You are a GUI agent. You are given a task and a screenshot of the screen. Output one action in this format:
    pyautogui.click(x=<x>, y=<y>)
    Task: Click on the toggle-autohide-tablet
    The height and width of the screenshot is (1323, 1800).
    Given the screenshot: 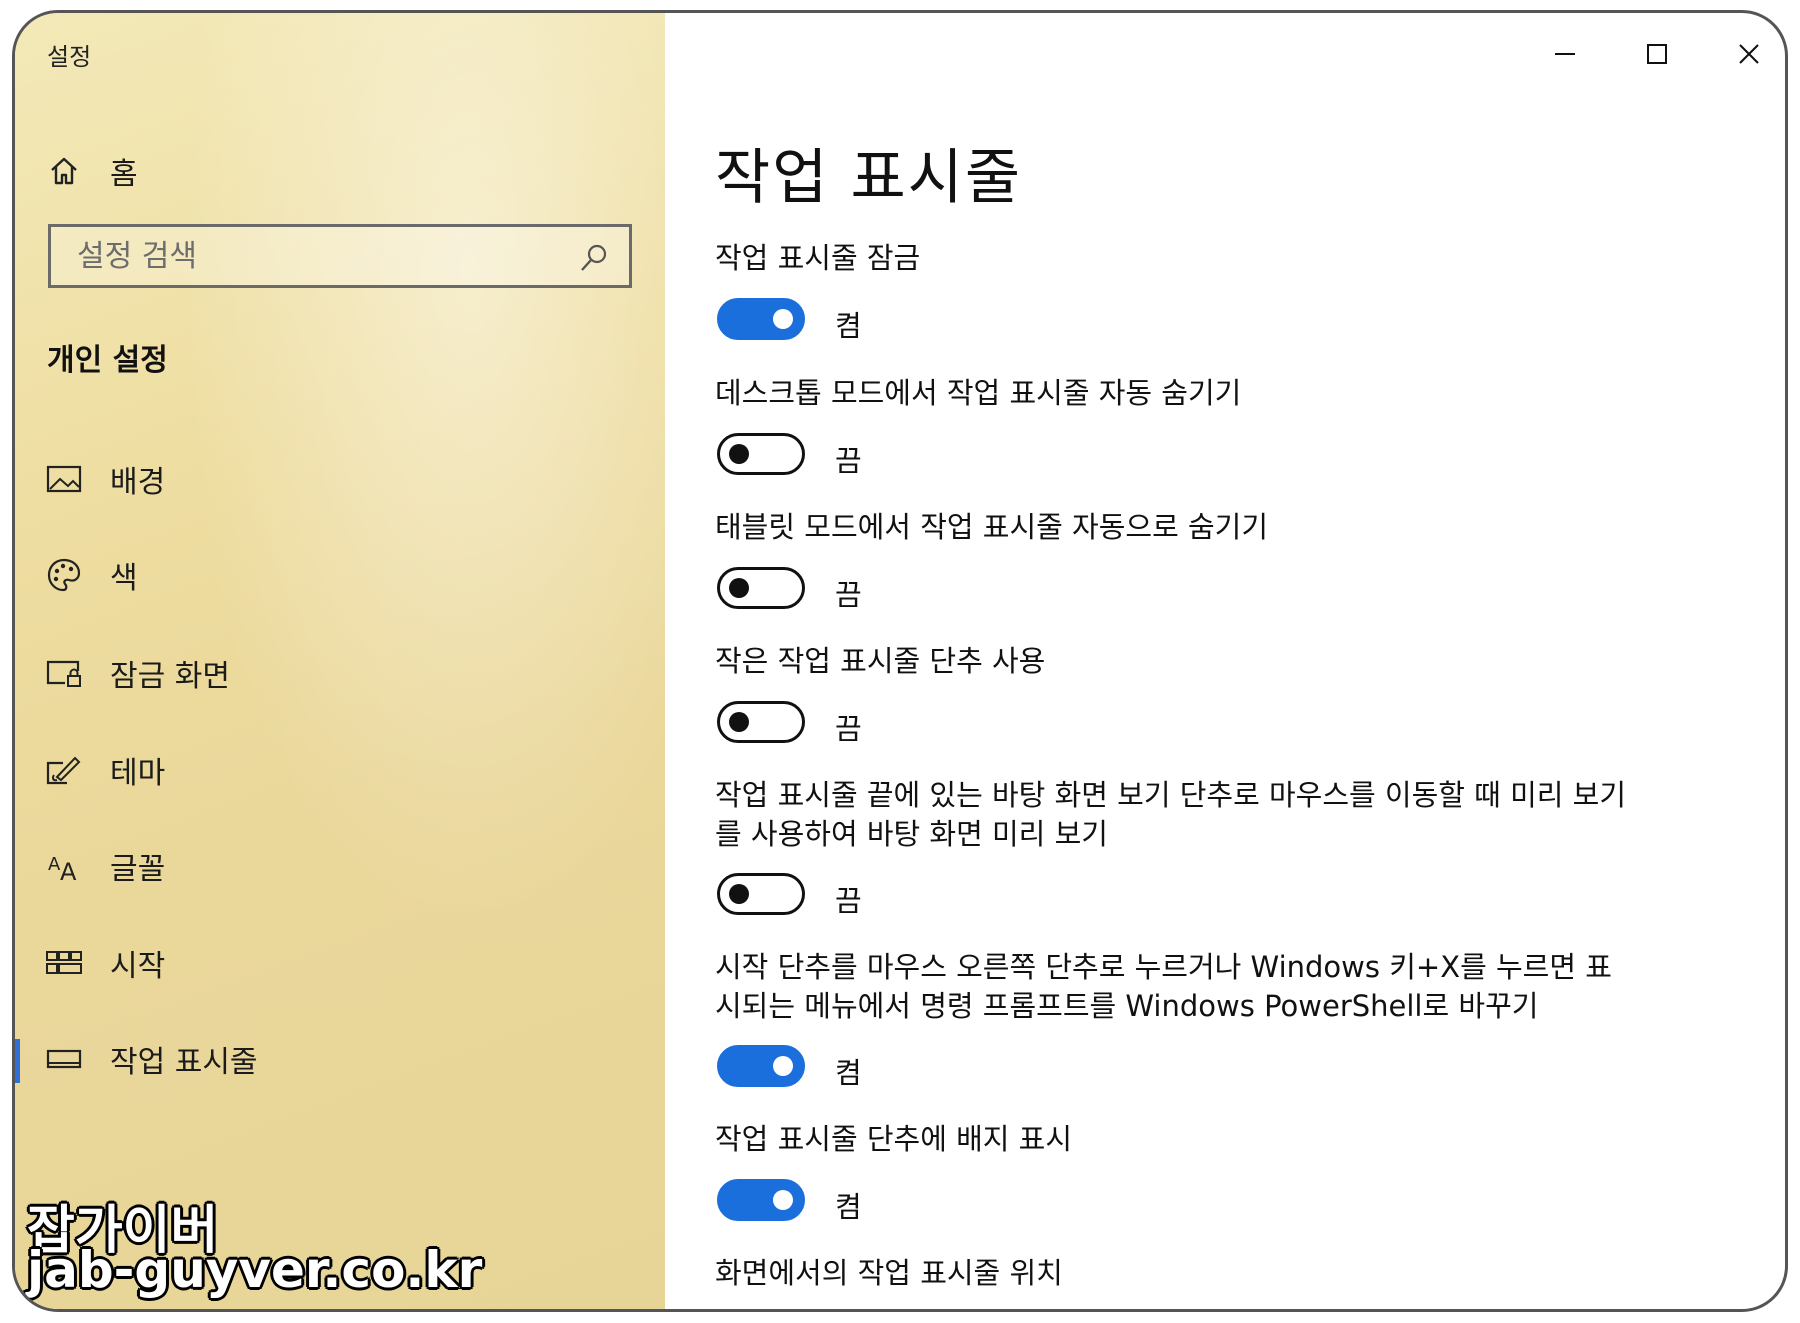 What is the action you would take?
    pyautogui.click(x=761, y=588)
    